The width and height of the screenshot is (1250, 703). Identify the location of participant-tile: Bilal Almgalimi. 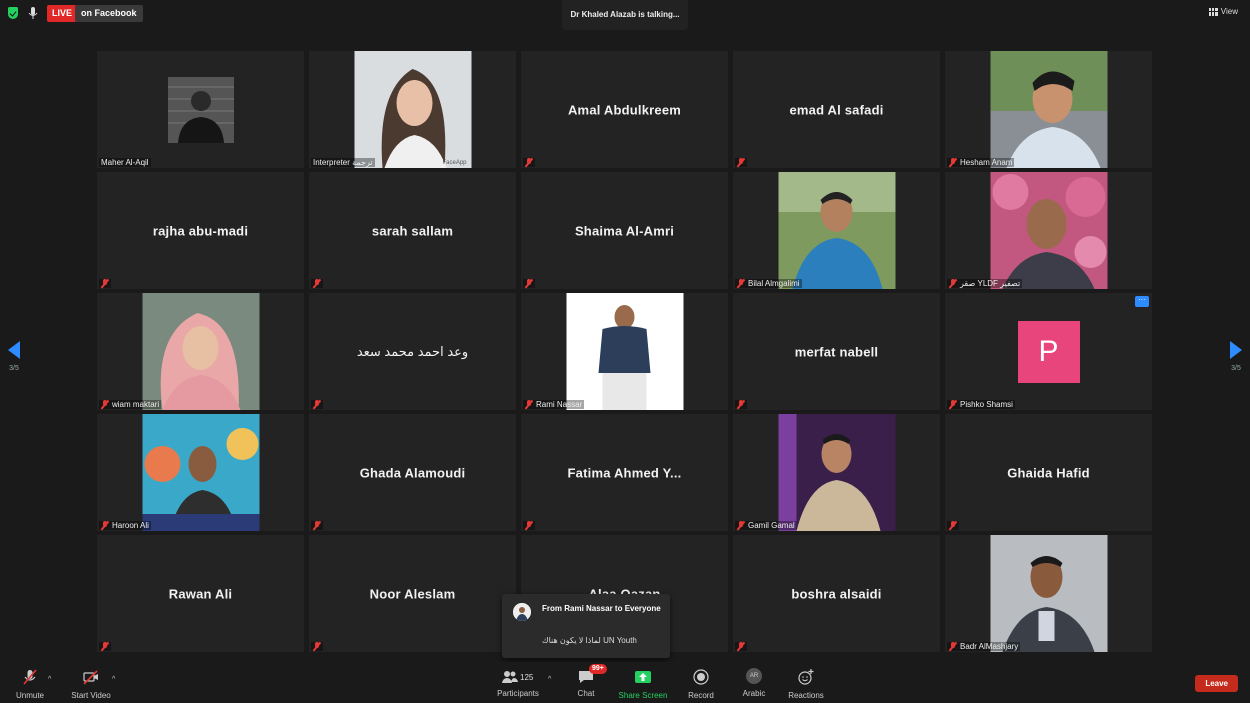
(836, 230).